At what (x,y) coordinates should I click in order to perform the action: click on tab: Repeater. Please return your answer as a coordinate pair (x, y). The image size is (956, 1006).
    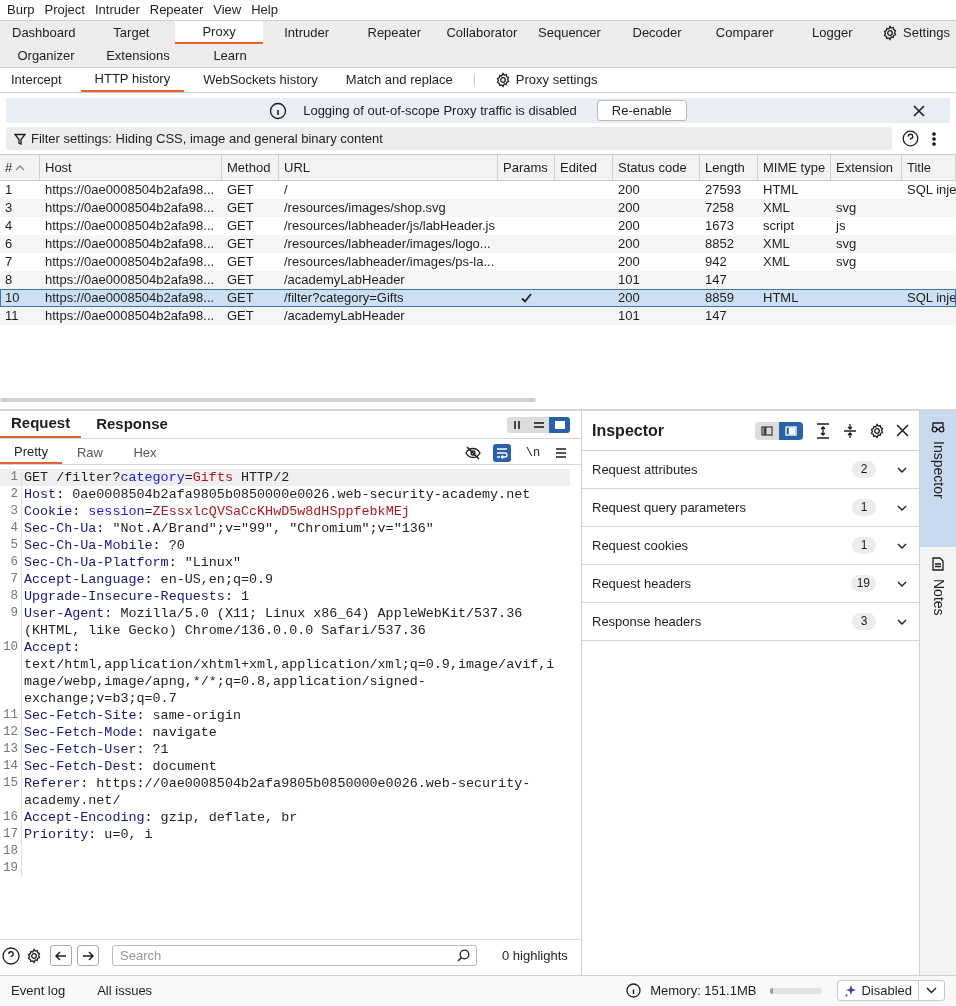
    Looking at the image, I should click on (394, 32).